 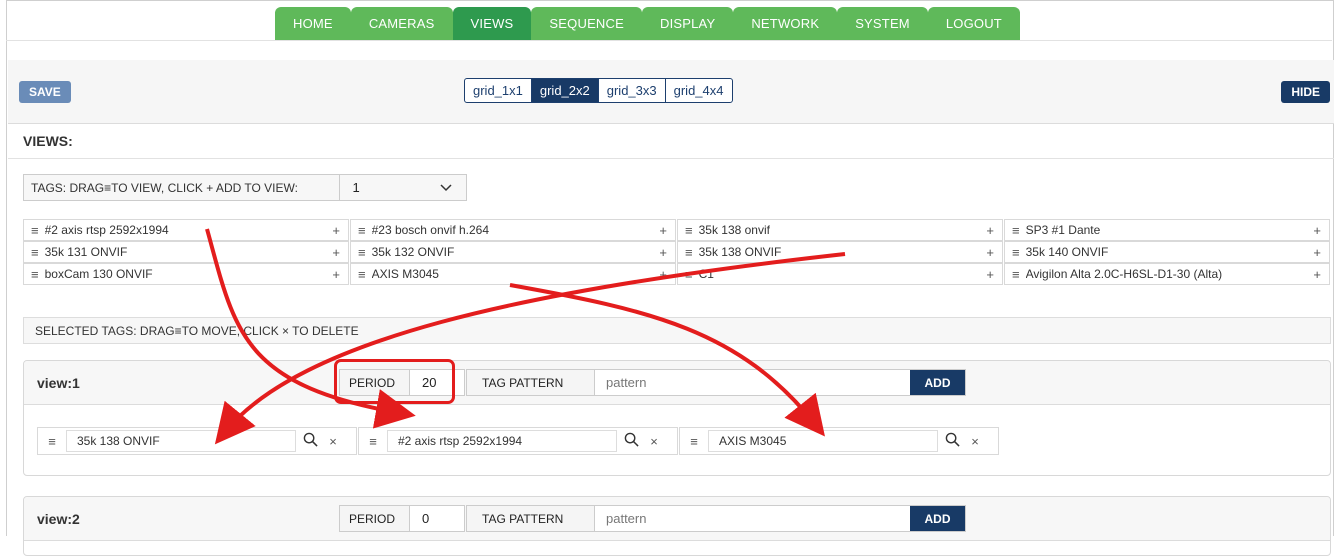 What do you see at coordinates (840, 252) in the screenshot?
I see `tag-item: ≡ 35k 138 ONVIF +` at bounding box center [840, 252].